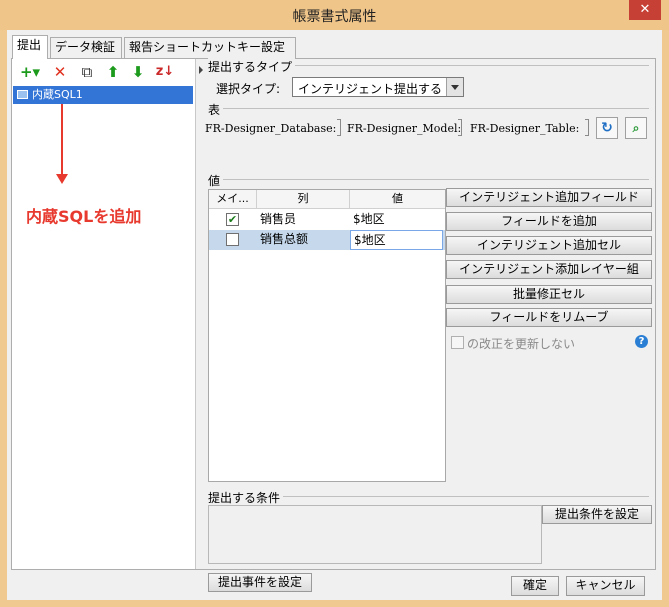  I want to click on collapse-arrow-icon, so click(201, 70).